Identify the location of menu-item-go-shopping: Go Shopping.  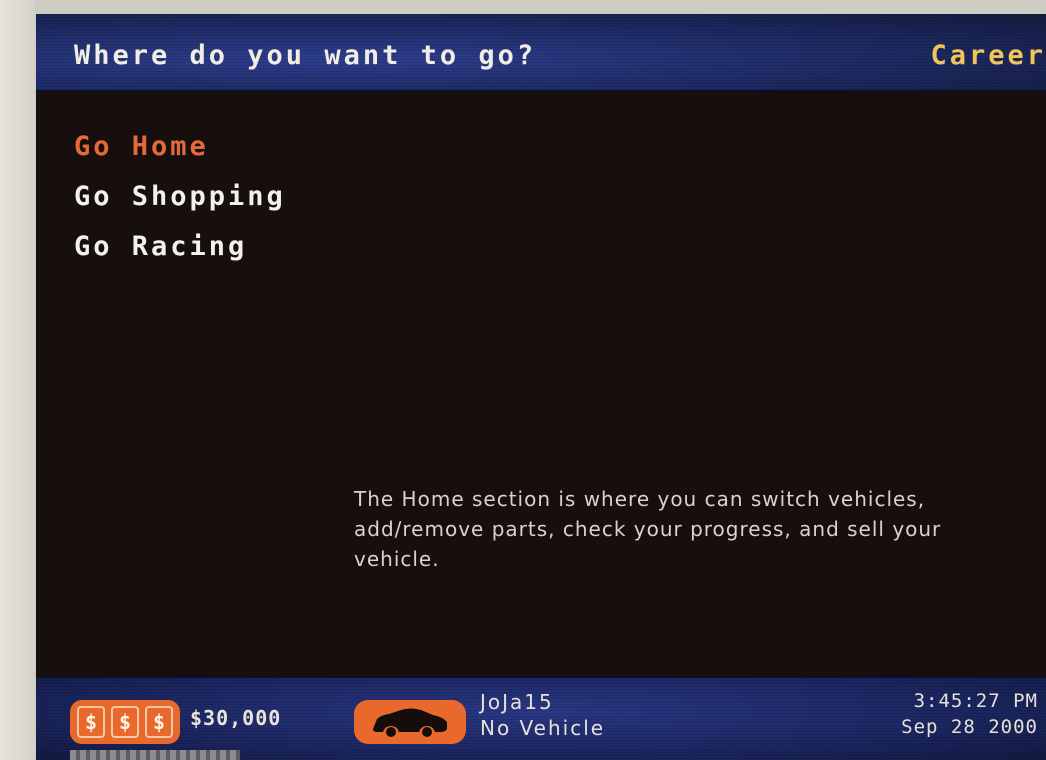
(180, 197).